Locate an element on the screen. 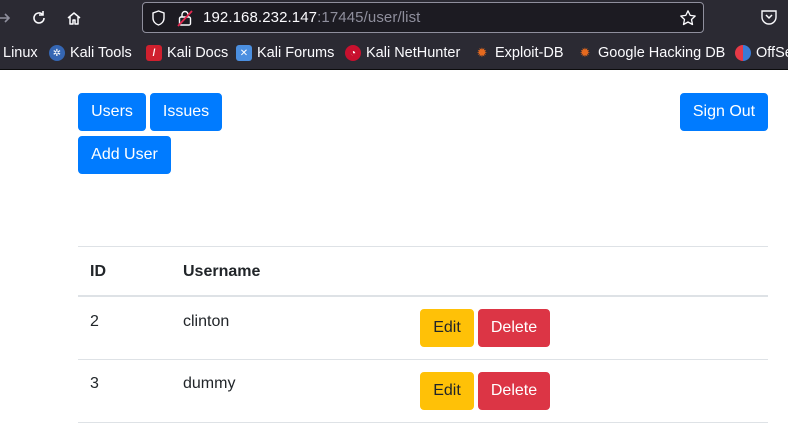 The height and width of the screenshot is (428, 788). add-user-button: Add User is located at coordinates (124, 155).